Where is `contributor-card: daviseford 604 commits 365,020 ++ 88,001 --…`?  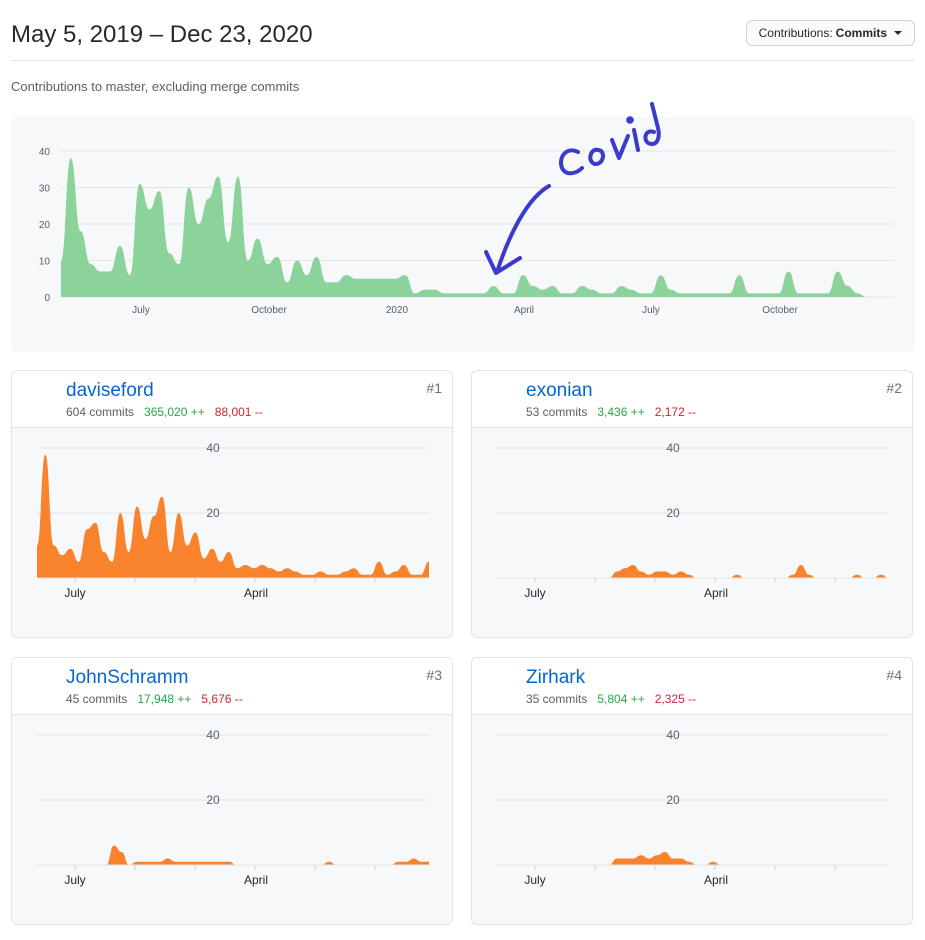 contributor-card: daviseford 604 commits 365,020 ++ 88,001 --… is located at coordinates (232, 504).